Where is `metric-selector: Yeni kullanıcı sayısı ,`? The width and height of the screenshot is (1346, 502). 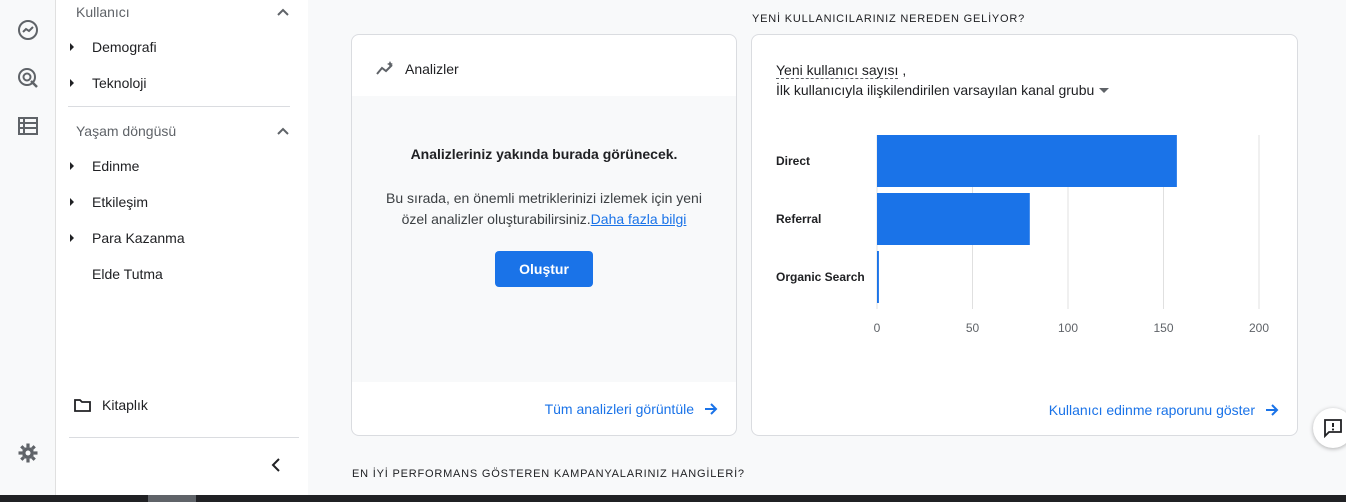 metric-selector: Yeni kullanıcı sayısı , is located at coordinates (841, 70).